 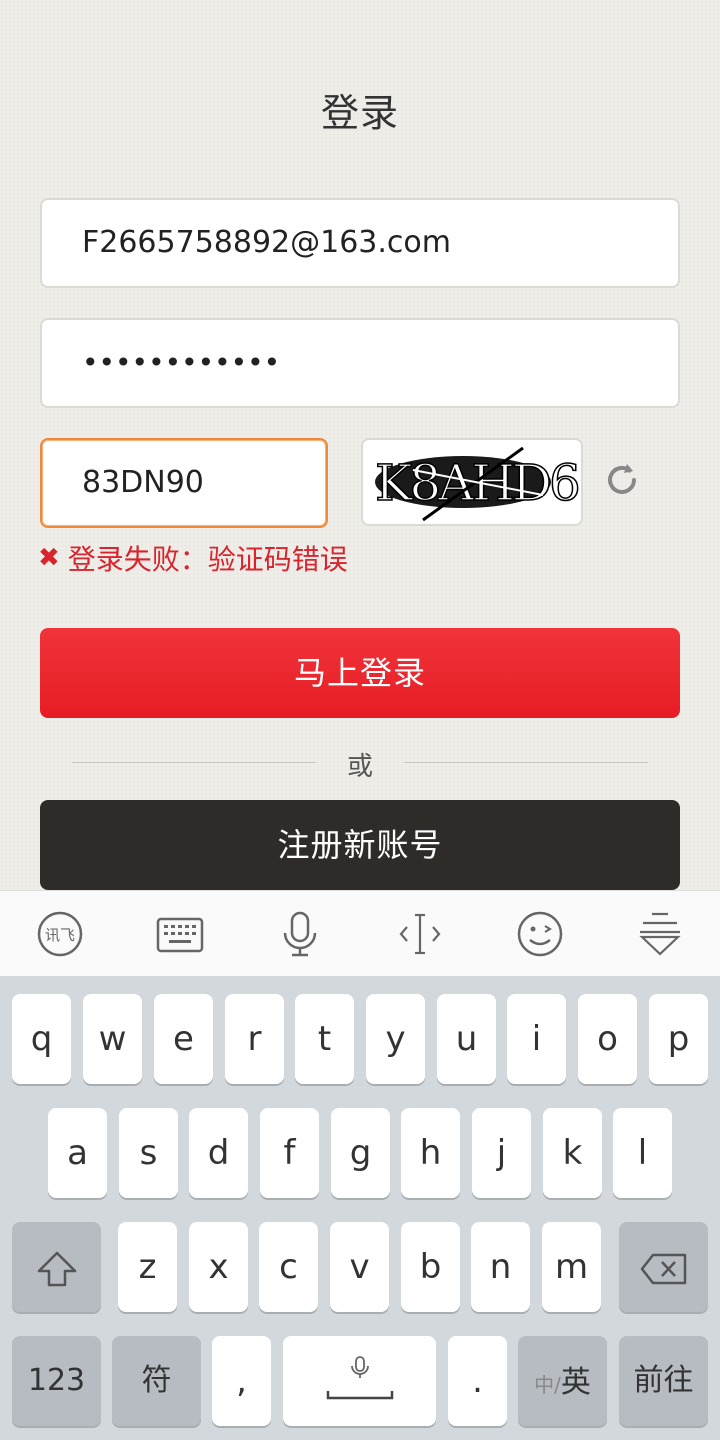 What do you see at coordinates (300, 934) in the screenshot?
I see `microphone-icon` at bounding box center [300, 934].